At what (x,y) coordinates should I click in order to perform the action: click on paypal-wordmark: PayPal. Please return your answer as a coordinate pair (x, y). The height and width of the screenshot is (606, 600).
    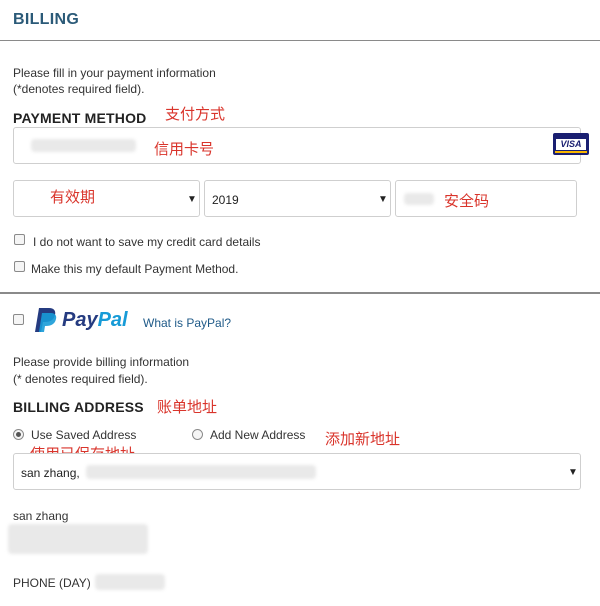
    Looking at the image, I should click on (95, 320).